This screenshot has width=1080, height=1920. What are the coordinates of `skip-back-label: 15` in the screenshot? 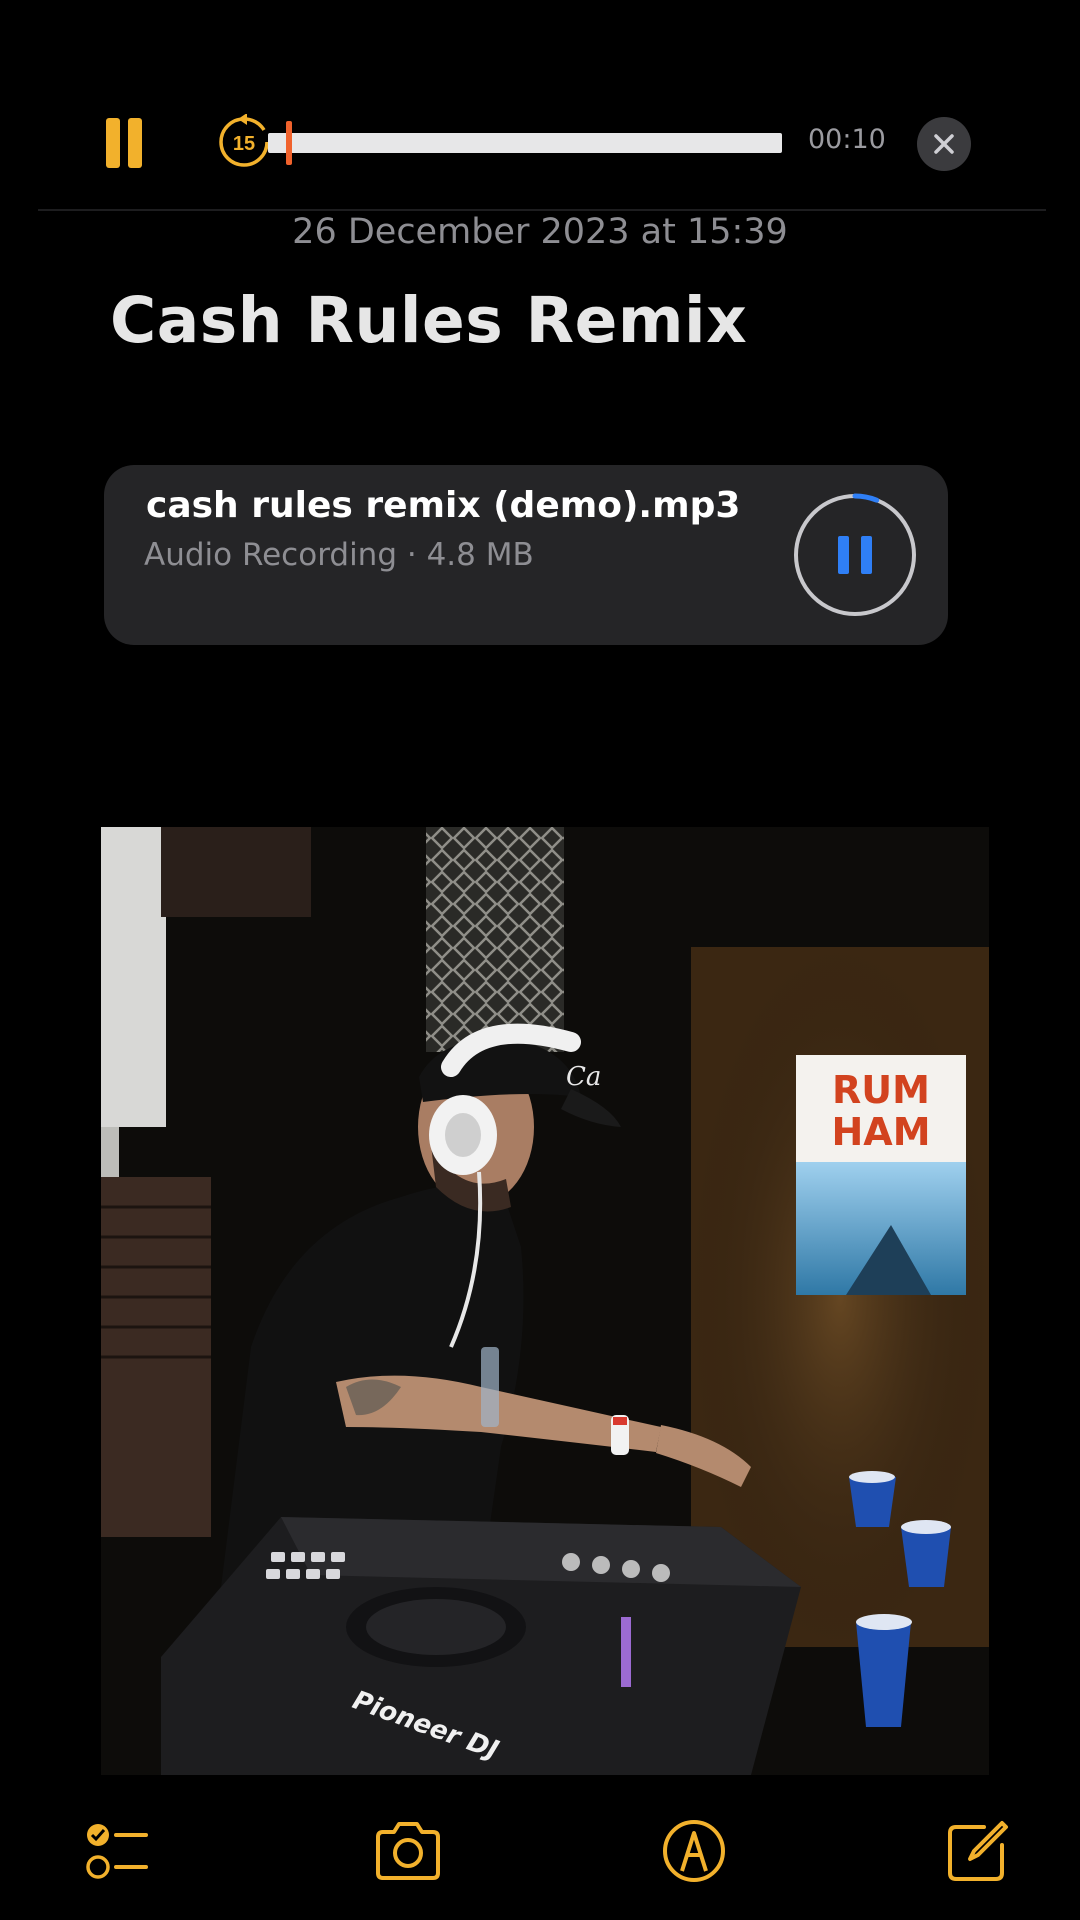 It's located at (244, 144).